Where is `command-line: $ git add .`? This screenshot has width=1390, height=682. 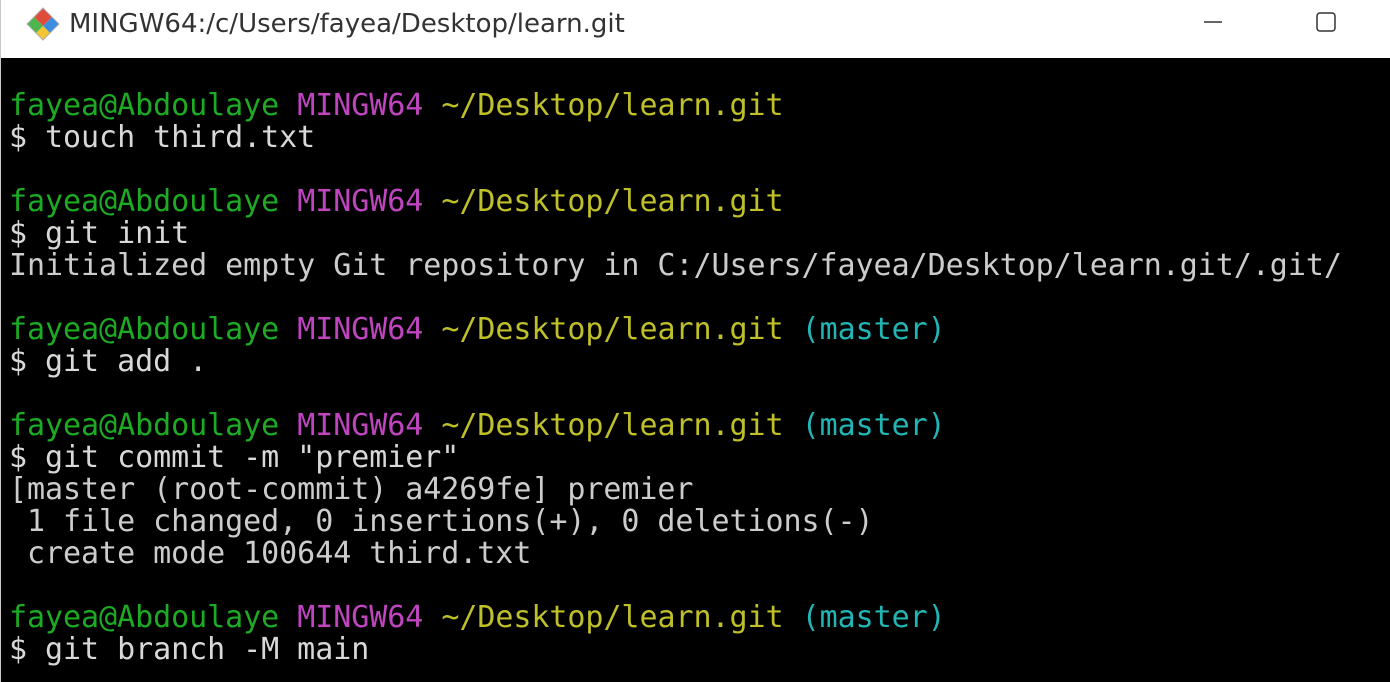 command-line: $ git add . is located at coordinates (108, 361).